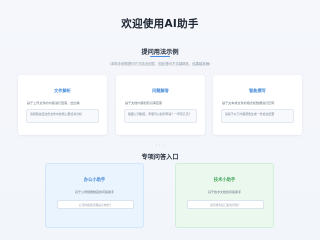  I want to click on entry-question-input: 公司的报销流程是怎样的？, so click(95, 204).